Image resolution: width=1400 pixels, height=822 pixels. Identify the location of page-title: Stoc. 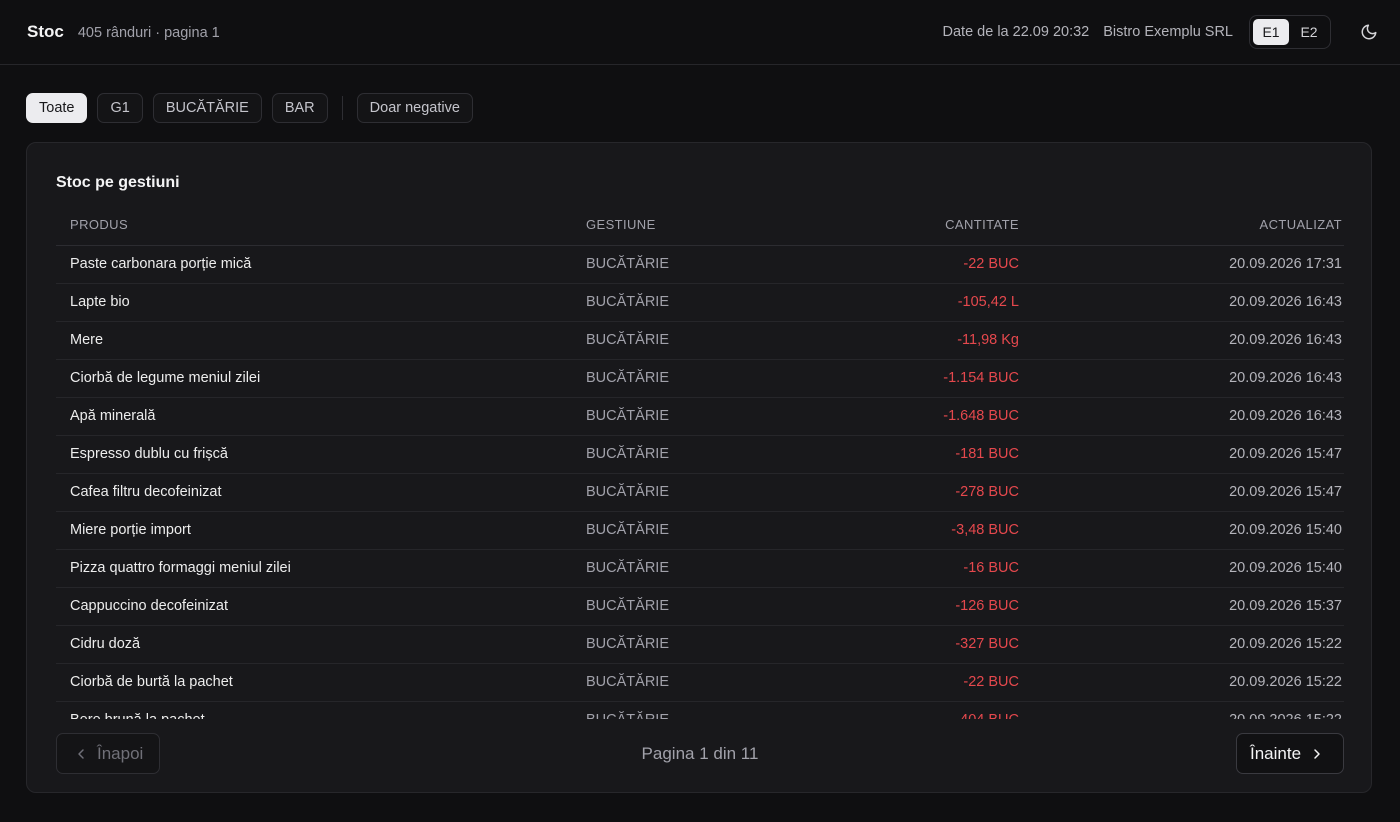
(45, 31).